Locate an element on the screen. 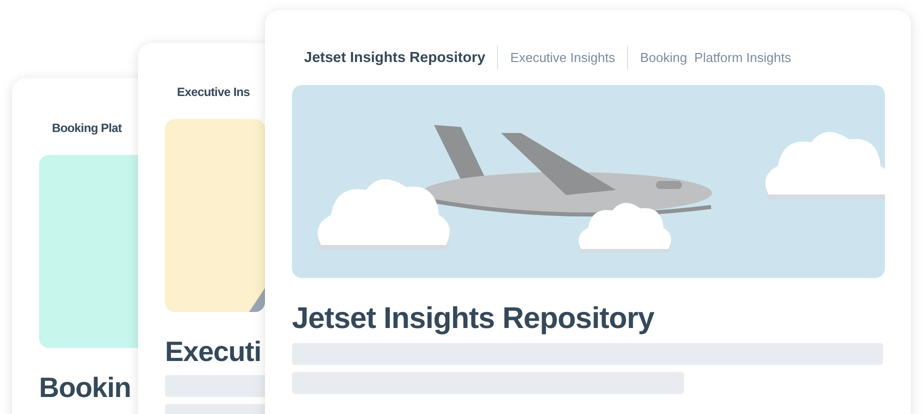  nav-tab: Jetset Insights Repository is located at coordinates (401, 58).